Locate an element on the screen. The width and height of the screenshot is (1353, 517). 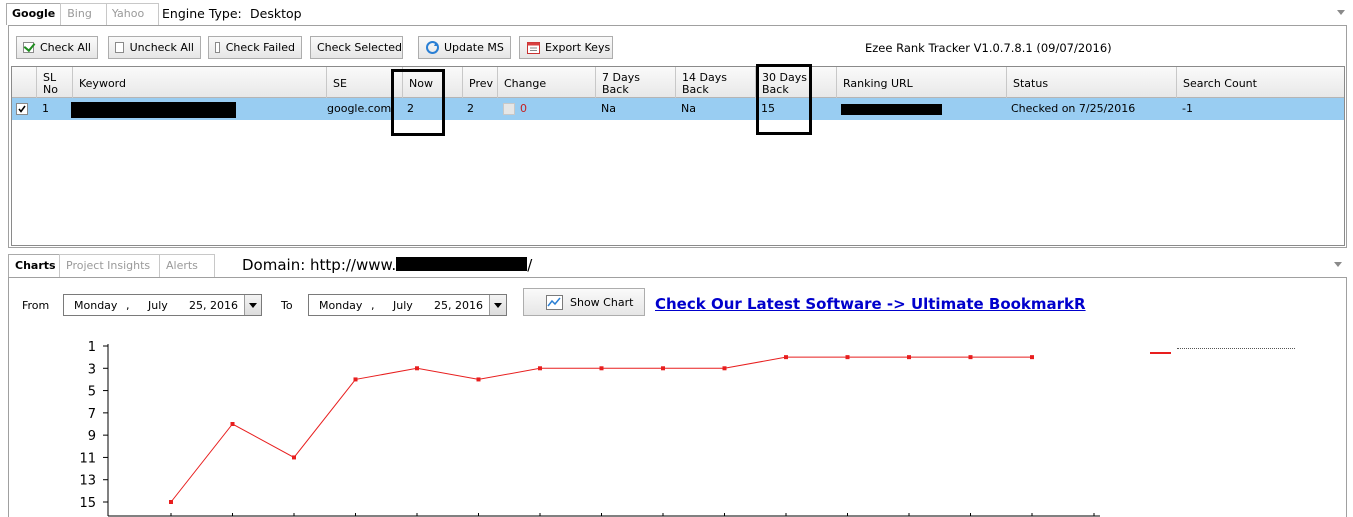
30-days-highlight-box is located at coordinates (784, 99).